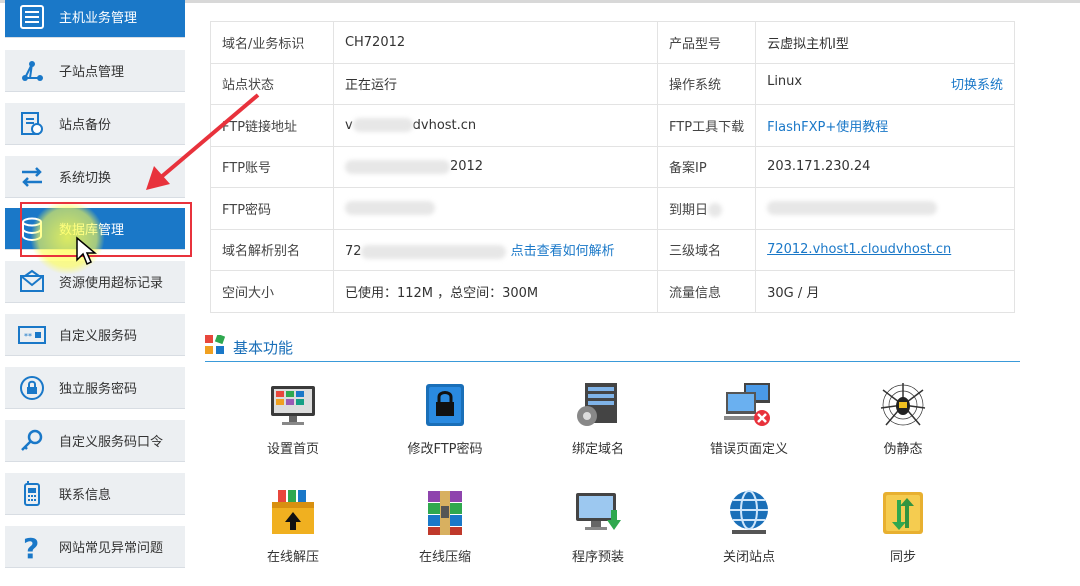 The image size is (1080, 586). Describe the element at coordinates (86, 251) in the screenshot. I see `mouse-cursor-icon` at that location.